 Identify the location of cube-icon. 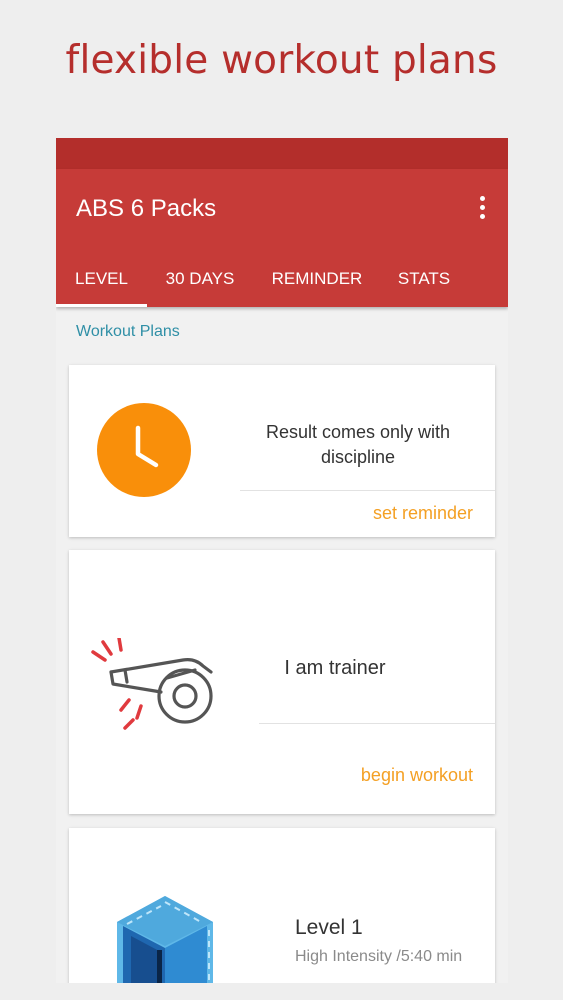
(165, 939).